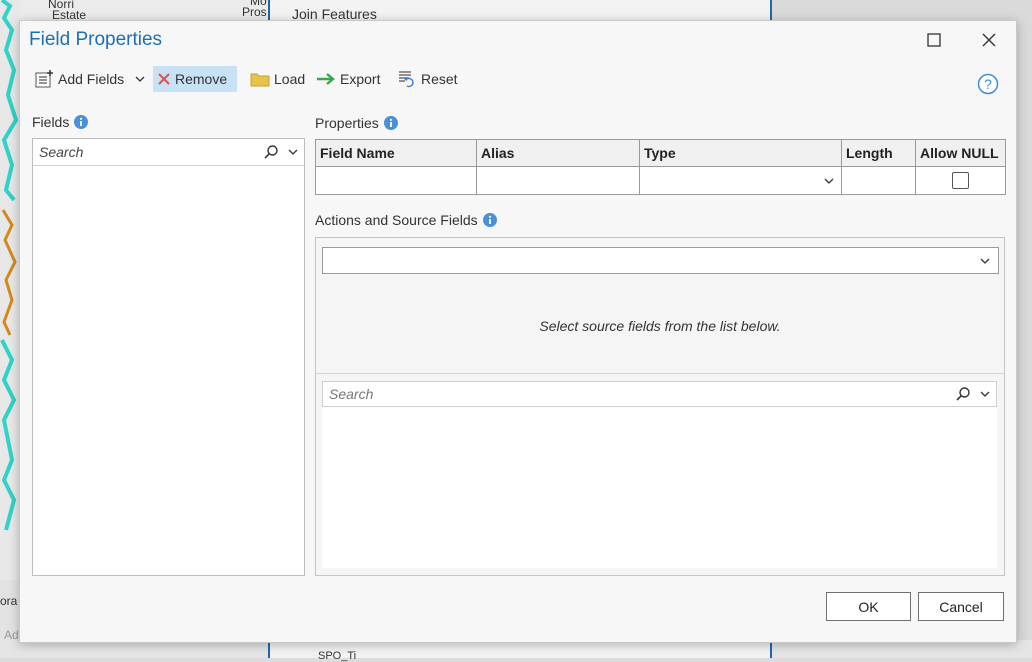  What do you see at coordinates (146, 152) in the screenshot?
I see `fields-search-input` at bounding box center [146, 152].